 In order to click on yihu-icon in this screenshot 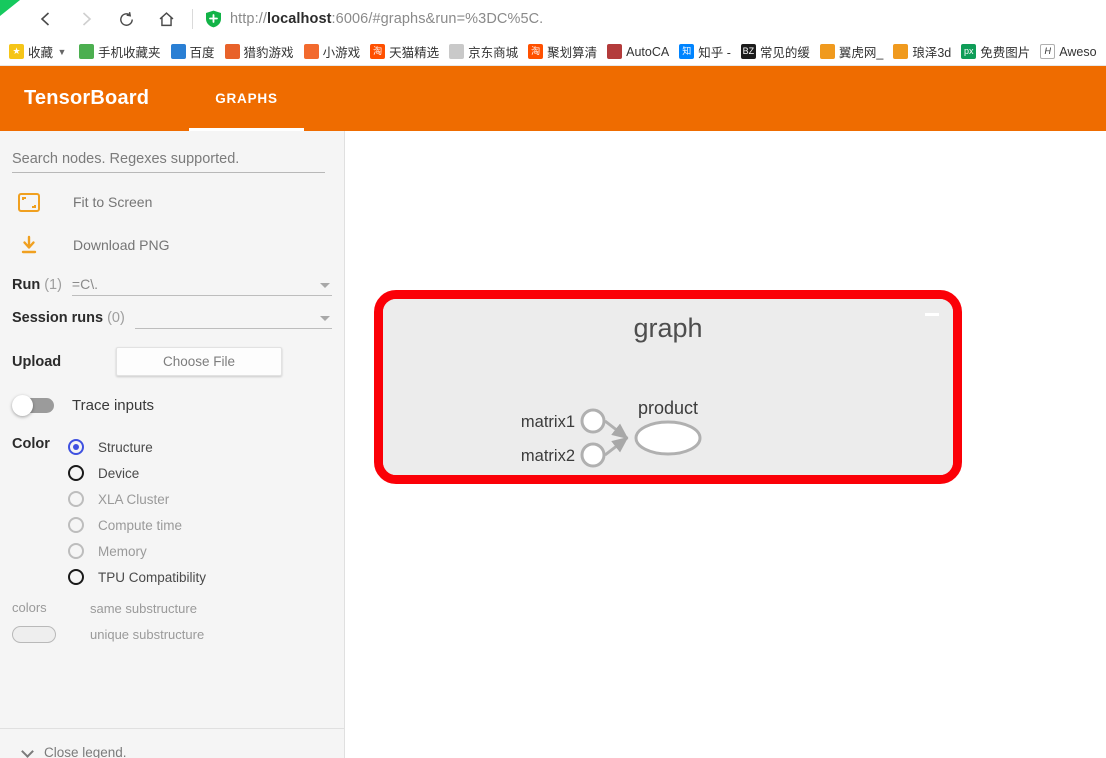, I will do `click(827, 51)`.